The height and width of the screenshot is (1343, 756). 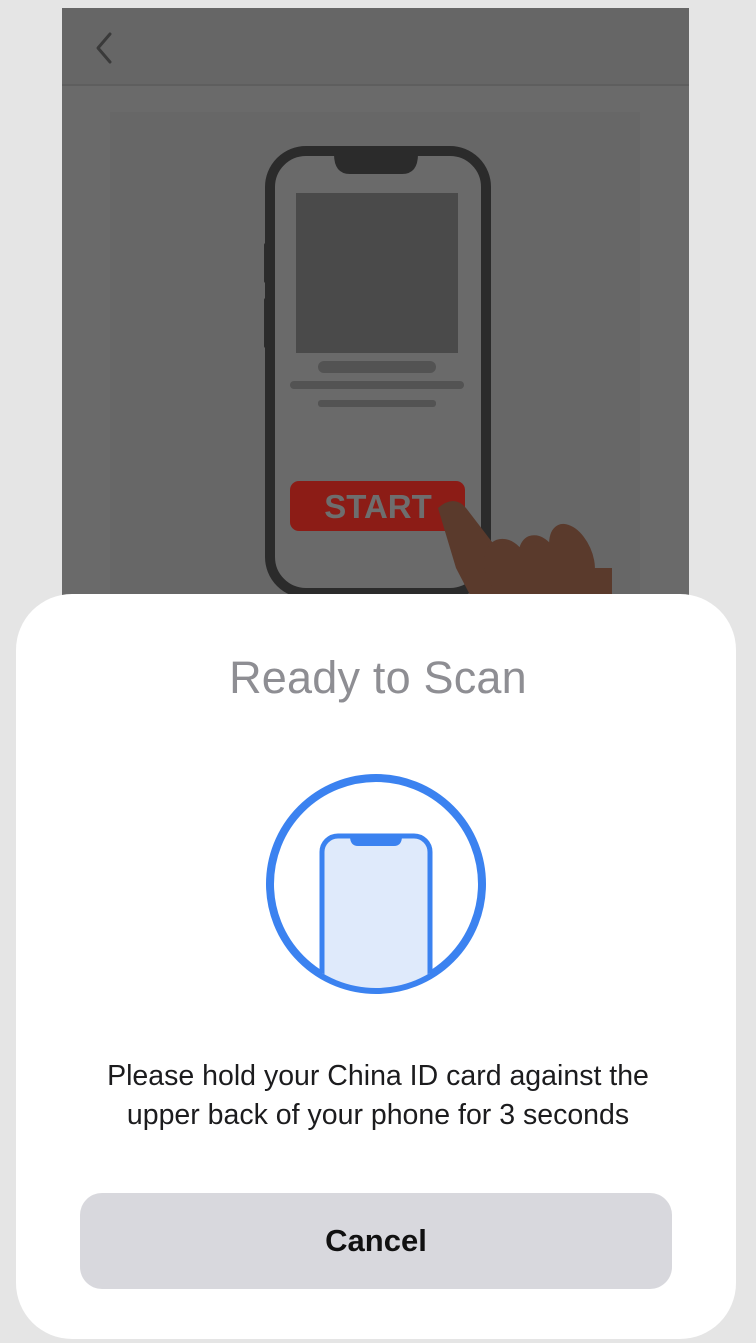 I want to click on sheet-title: Ready to Scan, so click(x=378, y=677).